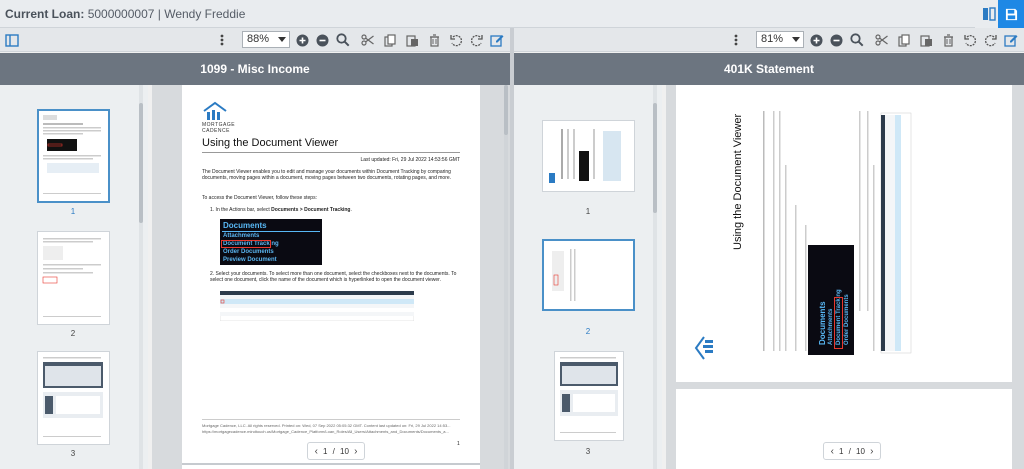 The width and height of the screenshot is (1024, 469). Describe the element at coordinates (351, 210) in the screenshot. I see `step-1-suffix: .` at that location.